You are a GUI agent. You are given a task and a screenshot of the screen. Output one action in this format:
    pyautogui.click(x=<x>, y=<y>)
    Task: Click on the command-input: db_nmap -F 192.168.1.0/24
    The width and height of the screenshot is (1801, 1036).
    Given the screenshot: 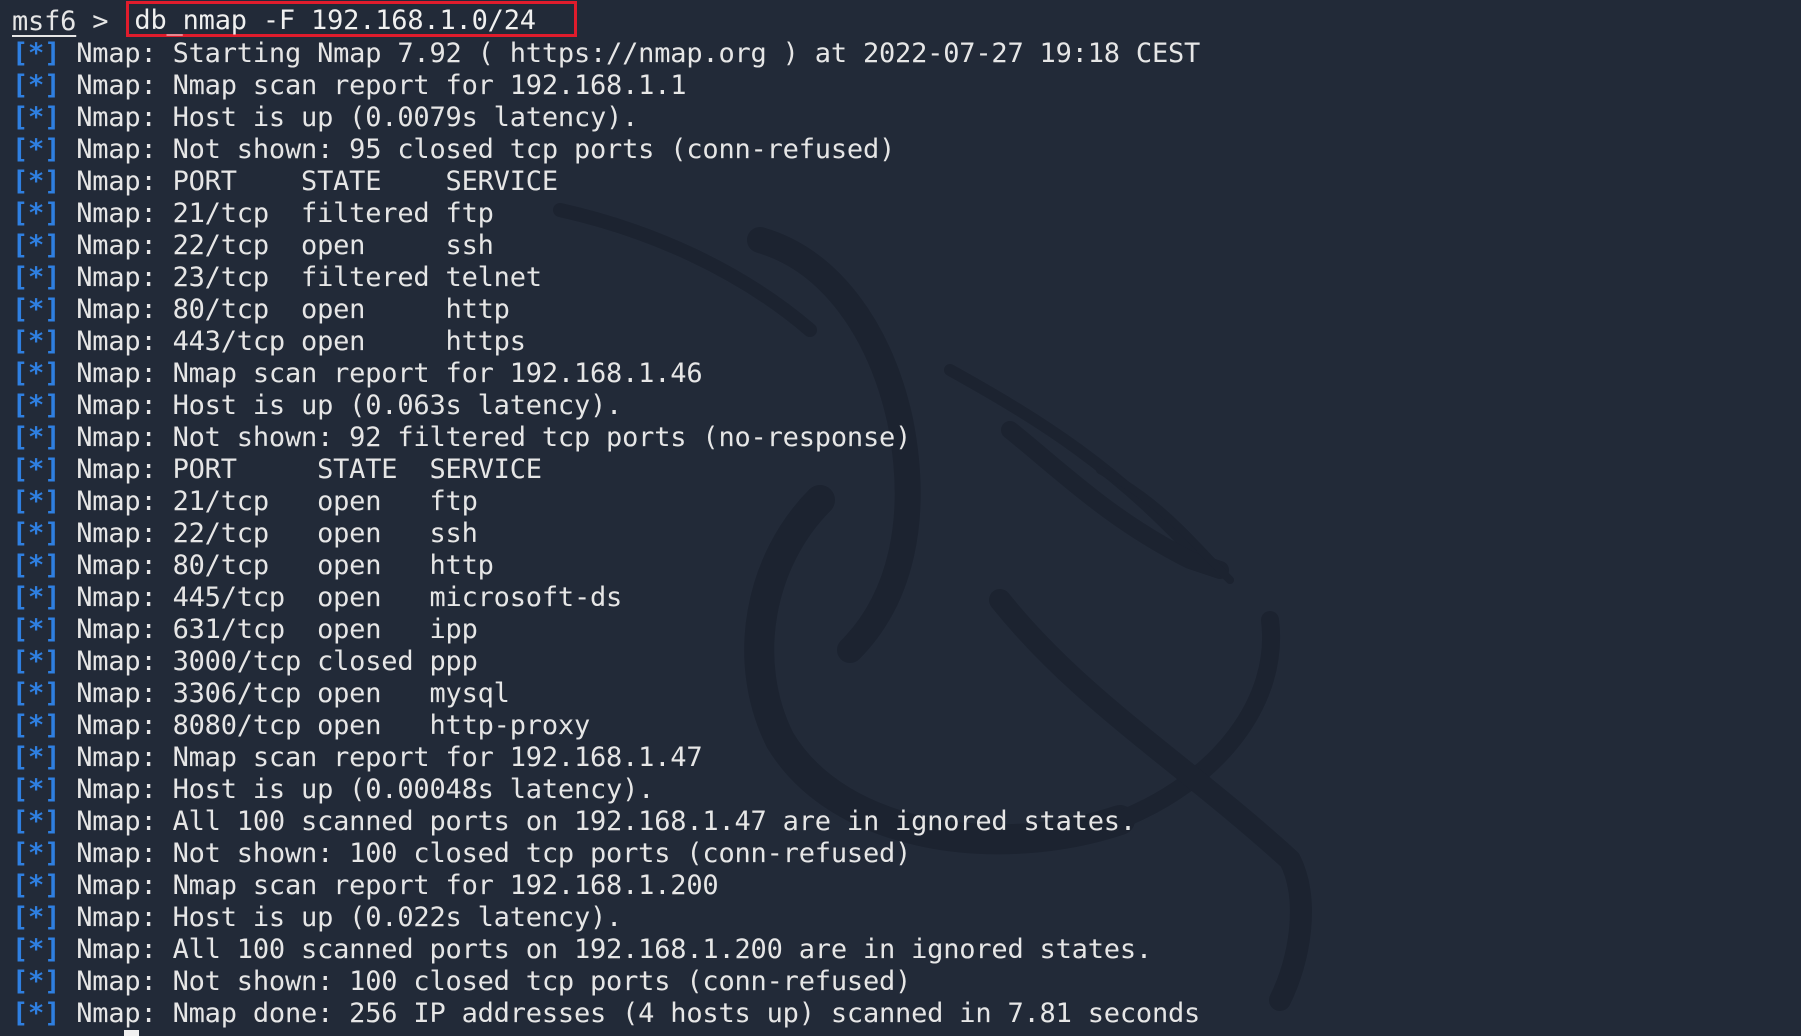 What is the action you would take?
    pyautogui.click(x=351, y=19)
    